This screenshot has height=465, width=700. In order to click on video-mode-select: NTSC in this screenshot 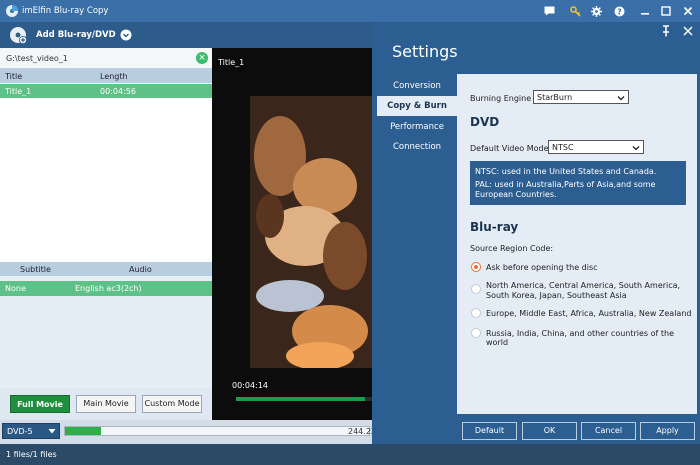, I will do `click(596, 147)`.